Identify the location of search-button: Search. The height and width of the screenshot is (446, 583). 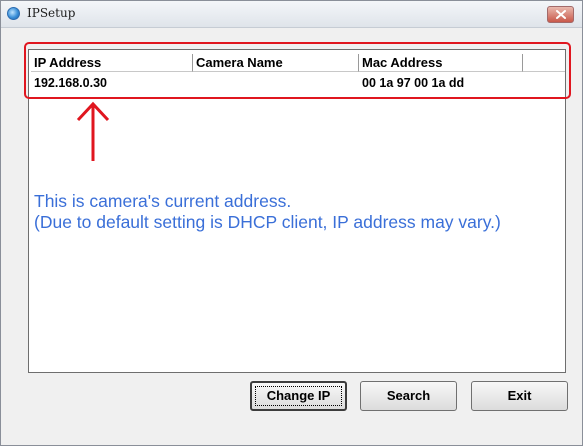
(408, 396).